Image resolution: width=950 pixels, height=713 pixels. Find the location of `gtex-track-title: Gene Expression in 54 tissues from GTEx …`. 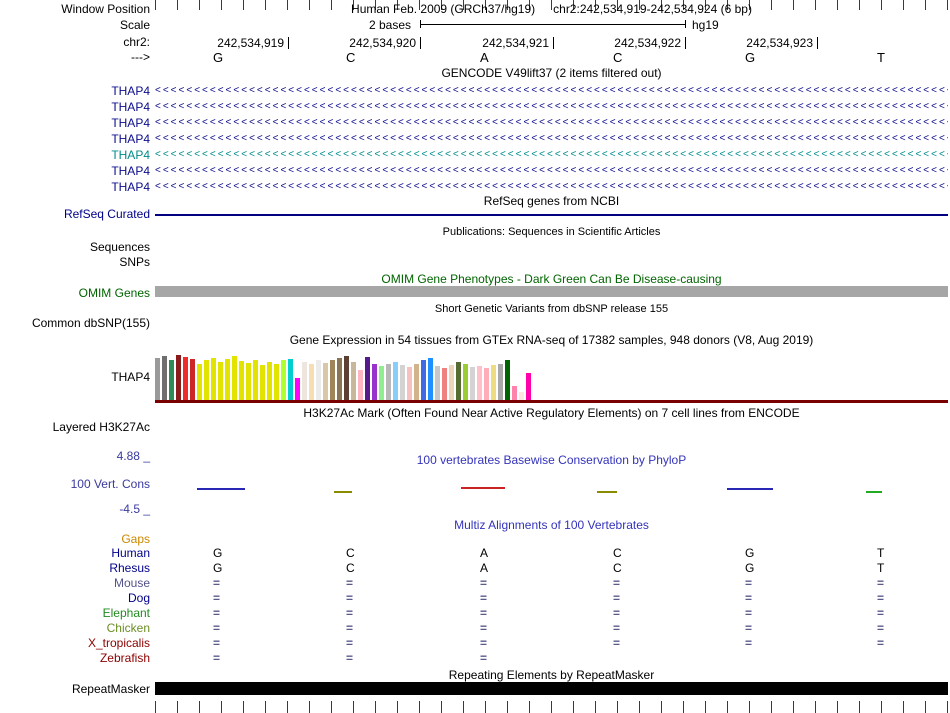

gtex-track-title: Gene Expression in 54 tissues from GTEx … is located at coordinates (551, 340).